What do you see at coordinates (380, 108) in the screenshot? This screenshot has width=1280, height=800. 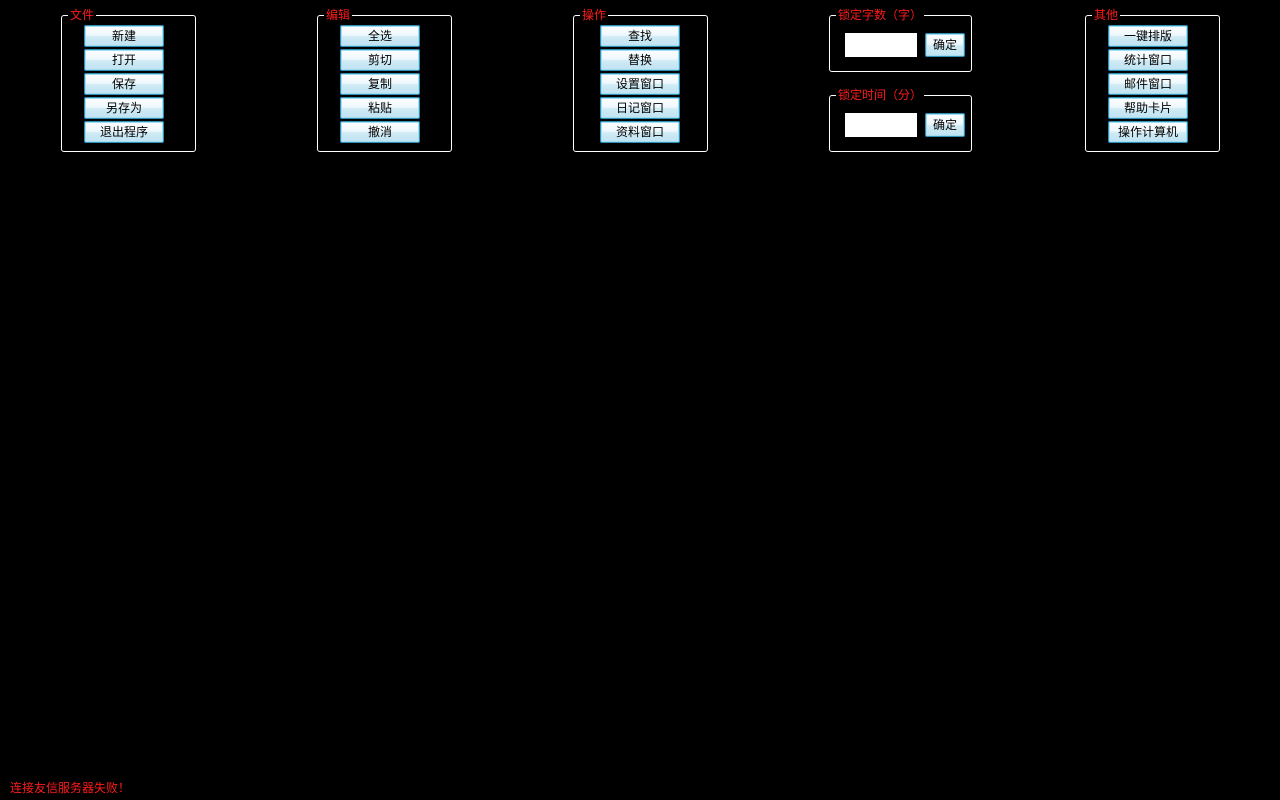 I see `paste-button: 粘贴` at bounding box center [380, 108].